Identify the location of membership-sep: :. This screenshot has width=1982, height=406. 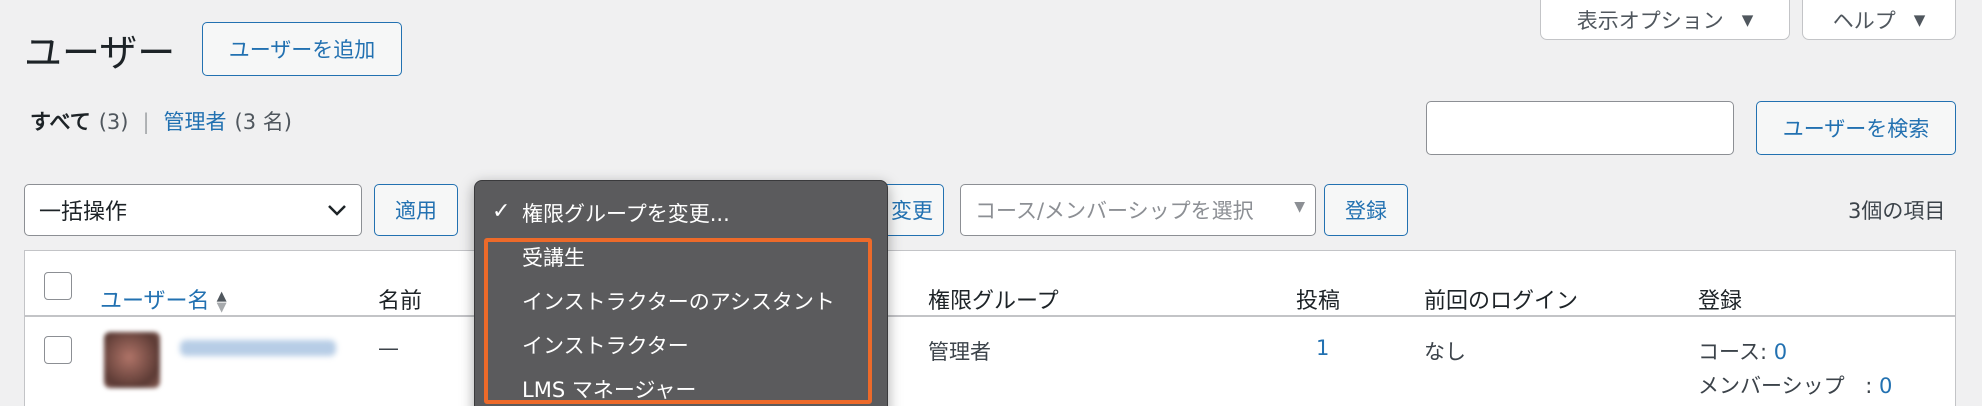
(1869, 386).